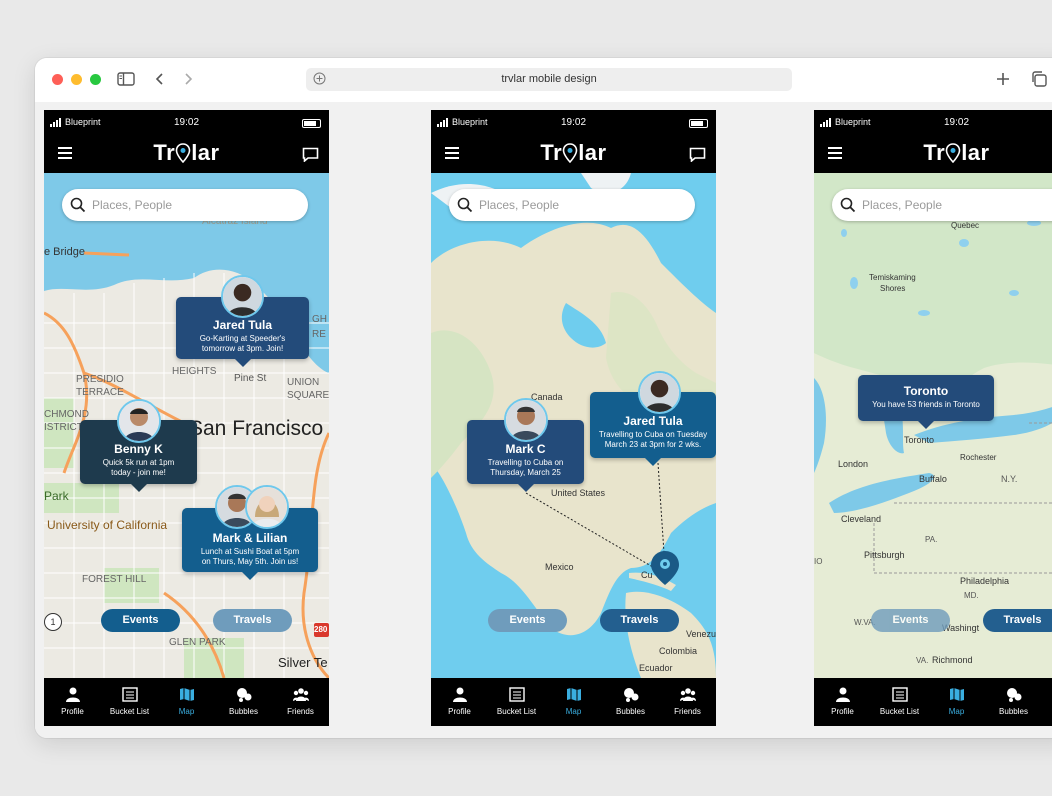  What do you see at coordinates (1009, 479) in the screenshot?
I see `map-label: N.Y.` at bounding box center [1009, 479].